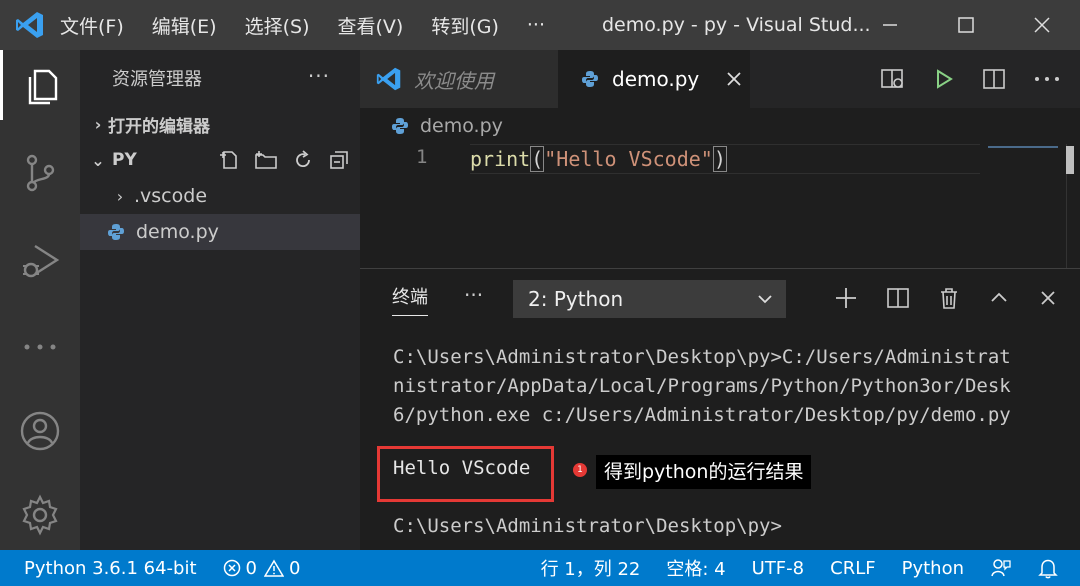  Describe the element at coordinates (294, 568) in the screenshot. I see `warning-count: 0` at that location.